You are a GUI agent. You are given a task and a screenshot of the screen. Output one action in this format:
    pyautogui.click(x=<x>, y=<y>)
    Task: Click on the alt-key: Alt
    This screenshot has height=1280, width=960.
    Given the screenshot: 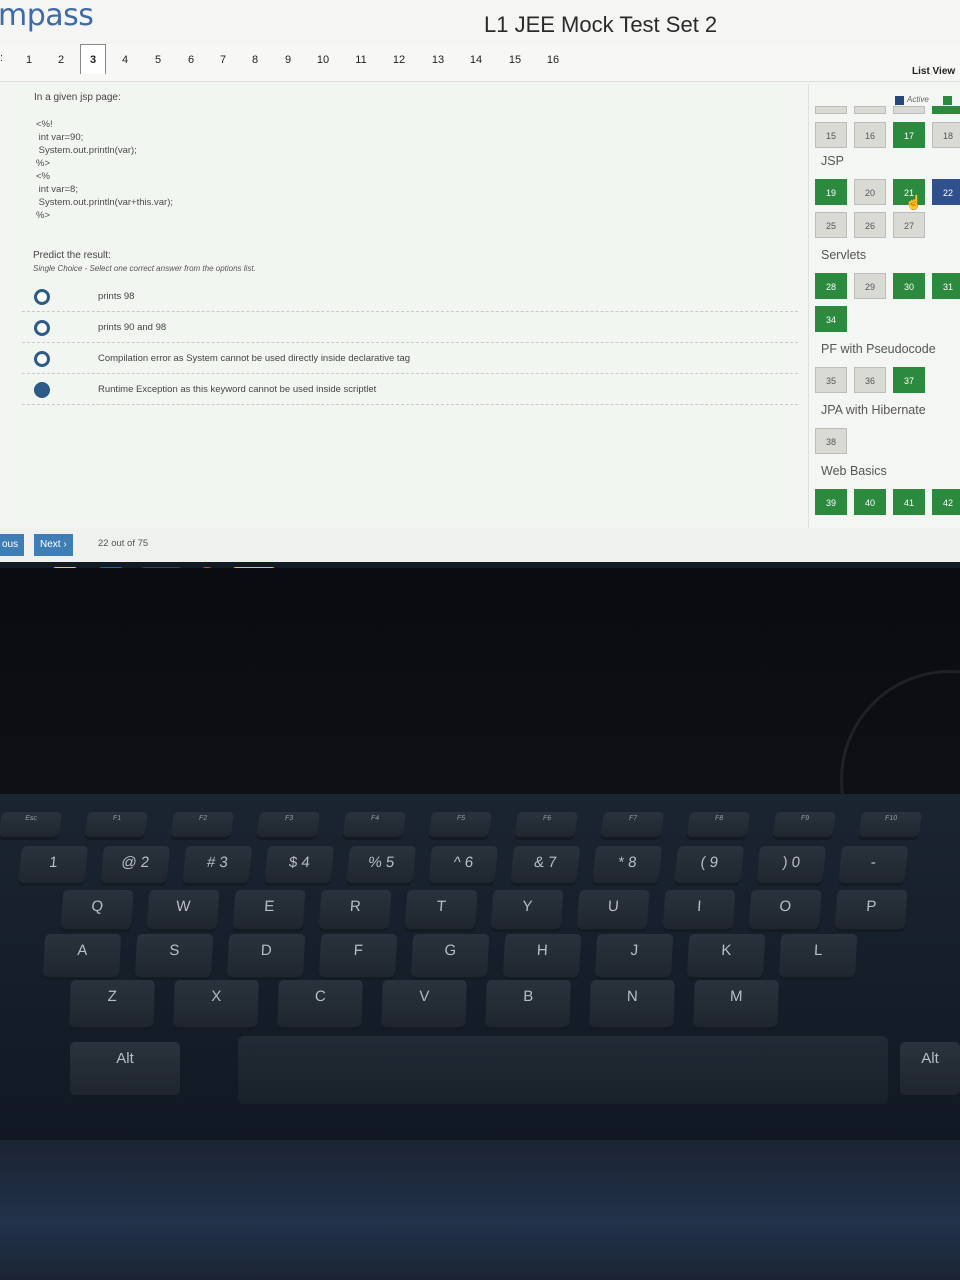 What is the action you would take?
    pyautogui.click(x=125, y=1070)
    